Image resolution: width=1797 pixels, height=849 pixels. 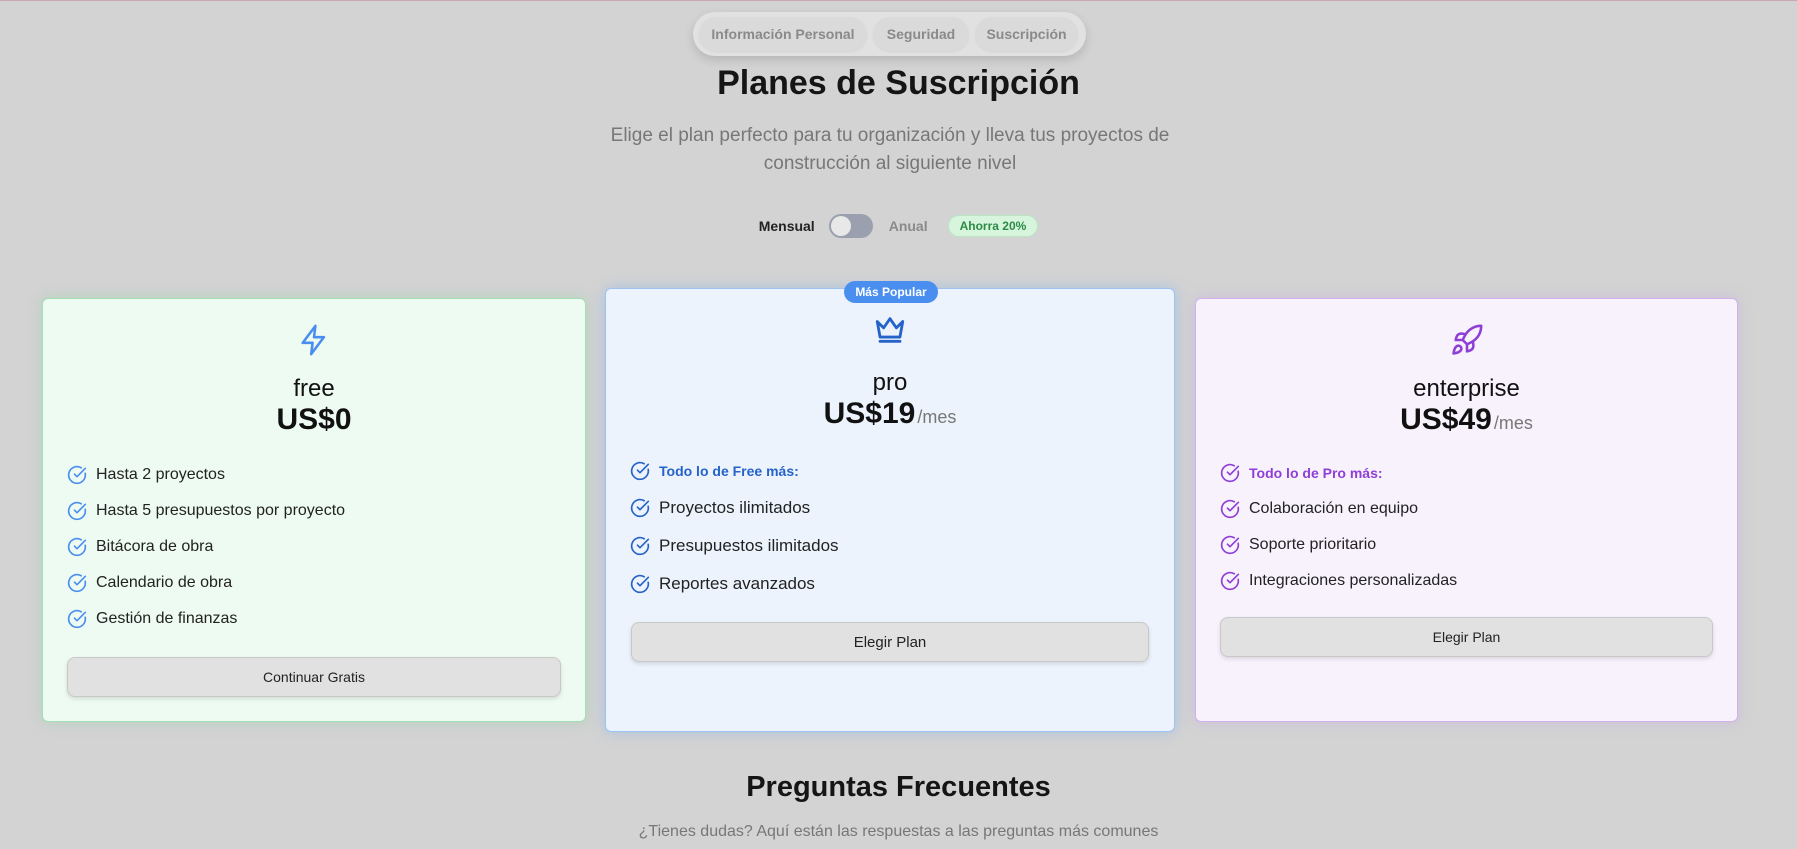 I want to click on feature-label: Integraciones personalizadas, so click(x=1353, y=580).